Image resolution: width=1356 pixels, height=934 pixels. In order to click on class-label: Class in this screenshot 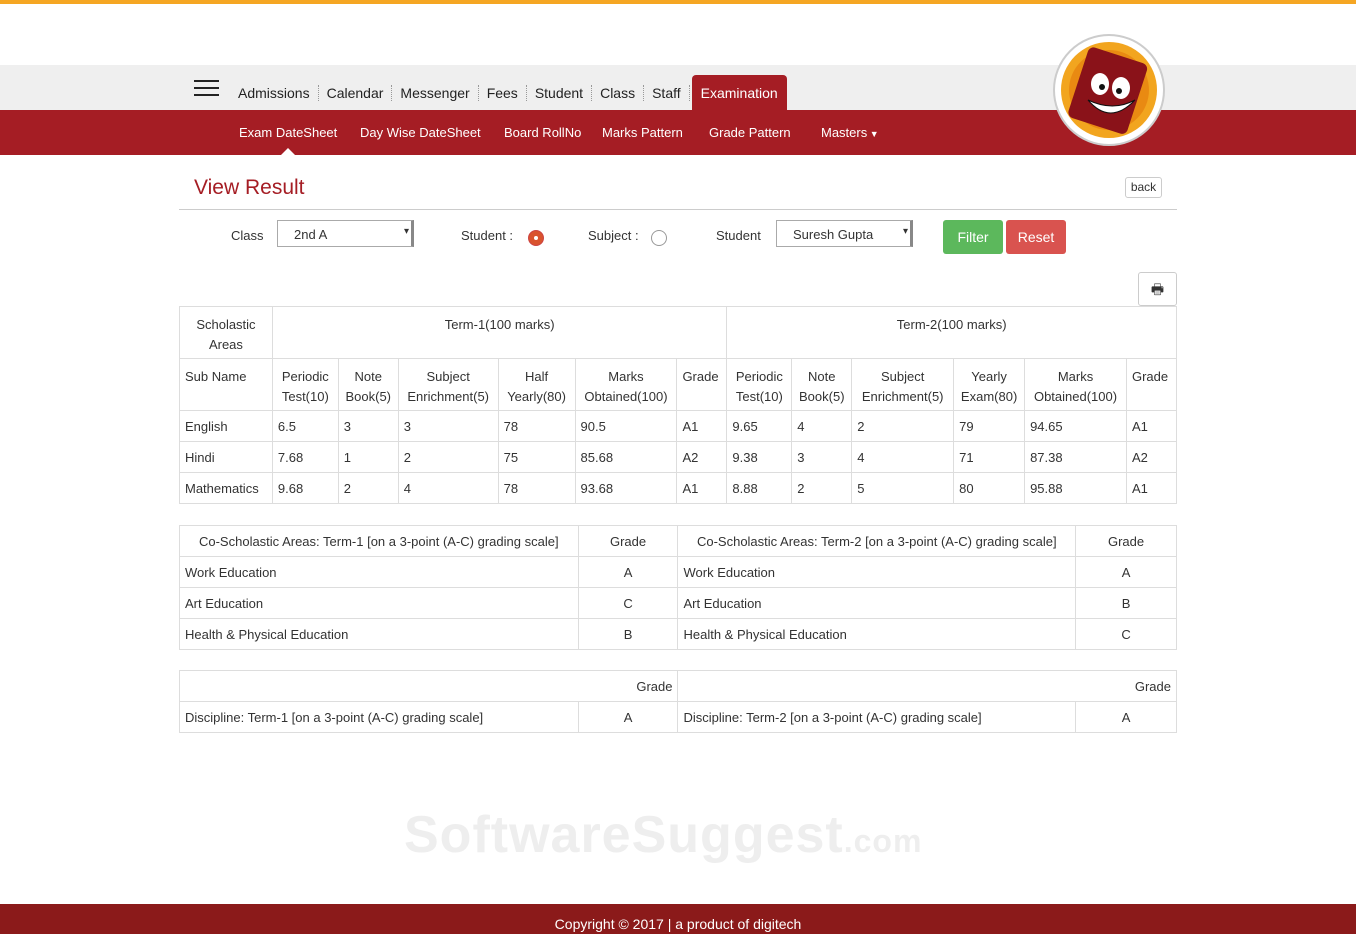, I will do `click(247, 235)`.